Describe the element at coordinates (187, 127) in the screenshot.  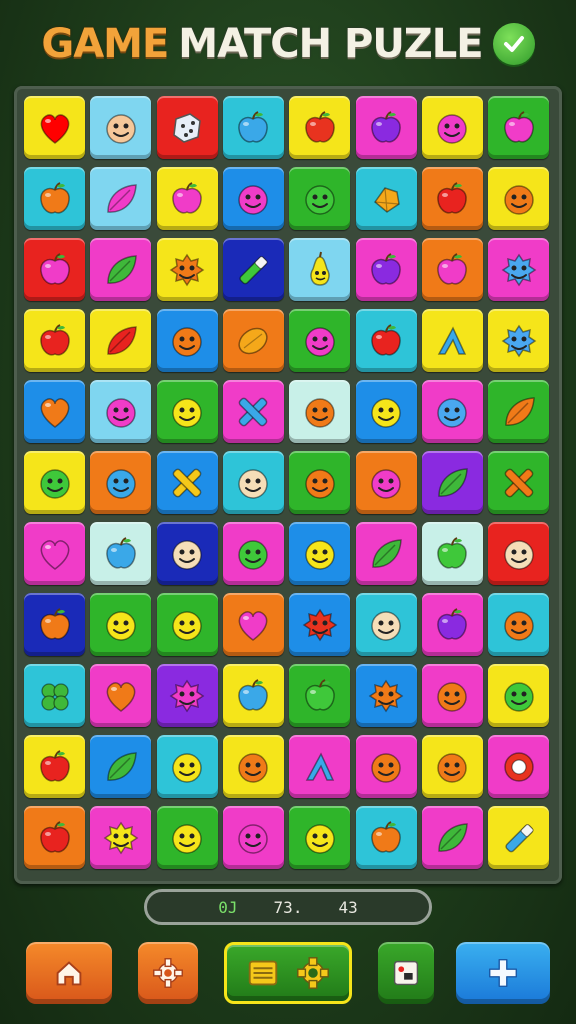
I see `tile-r1-c3` at that location.